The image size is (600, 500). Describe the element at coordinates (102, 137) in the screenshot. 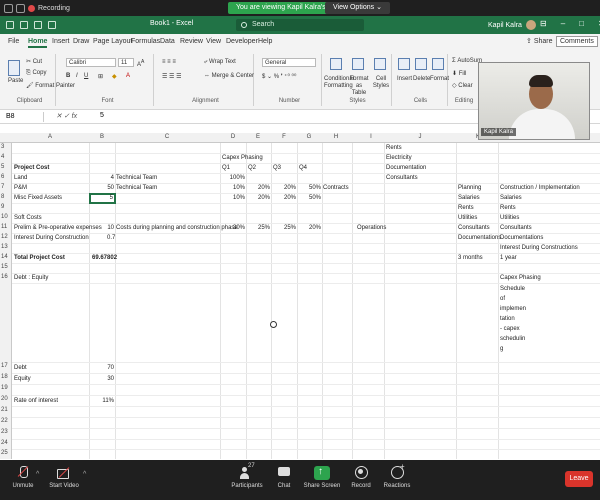

I see `column-header-b: B` at that location.